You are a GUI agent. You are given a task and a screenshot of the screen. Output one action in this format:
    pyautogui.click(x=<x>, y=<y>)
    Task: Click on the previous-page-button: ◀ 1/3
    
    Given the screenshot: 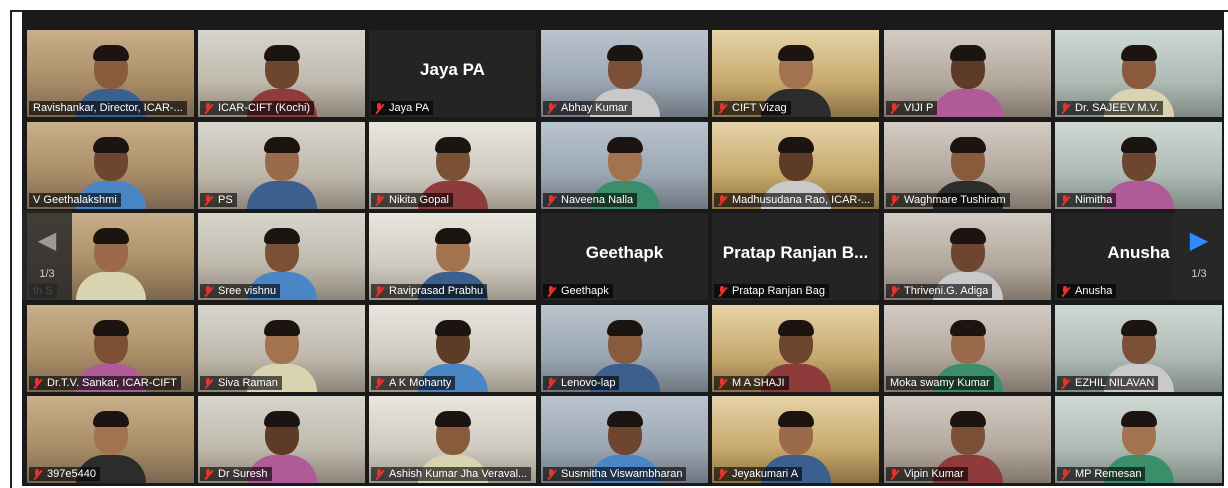 What is the action you would take?
    pyautogui.click(x=47, y=255)
    